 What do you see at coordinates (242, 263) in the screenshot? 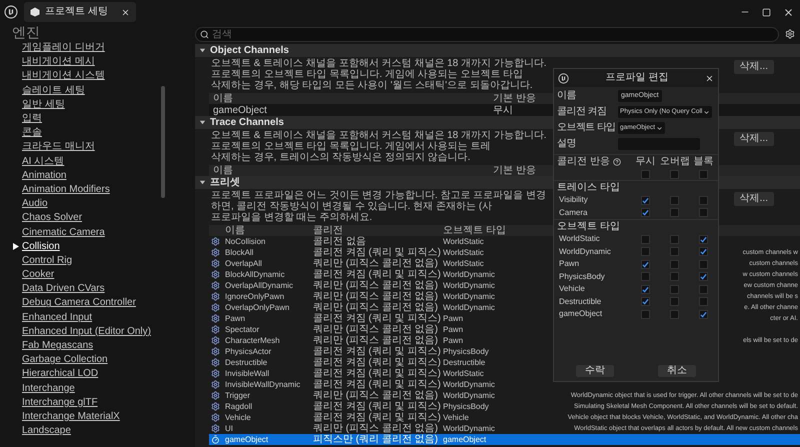
I see `table-cell: OverlapAll` at bounding box center [242, 263].